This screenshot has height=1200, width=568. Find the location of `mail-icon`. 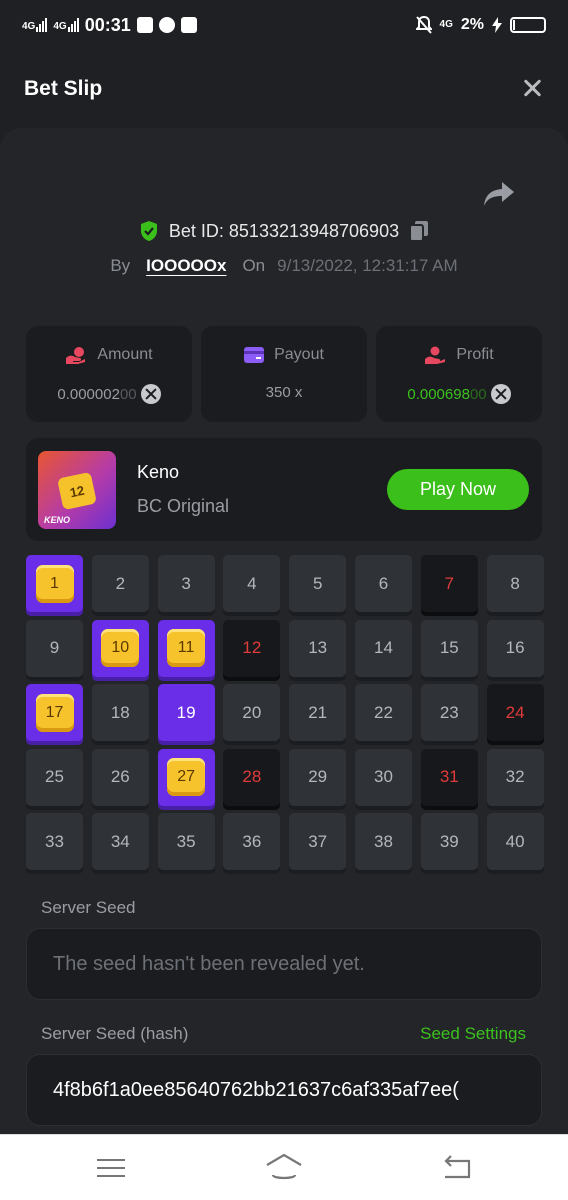

mail-icon is located at coordinates (144, 25).